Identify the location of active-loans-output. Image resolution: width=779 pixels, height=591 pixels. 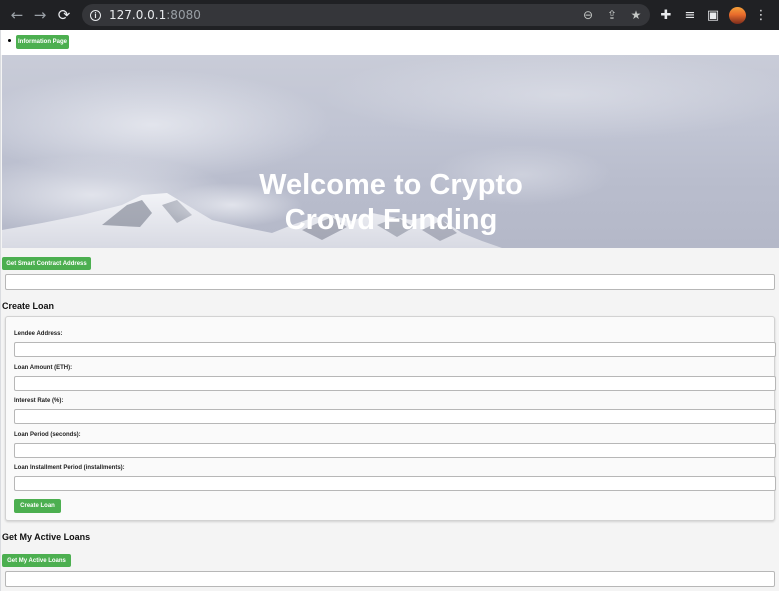
(390, 579).